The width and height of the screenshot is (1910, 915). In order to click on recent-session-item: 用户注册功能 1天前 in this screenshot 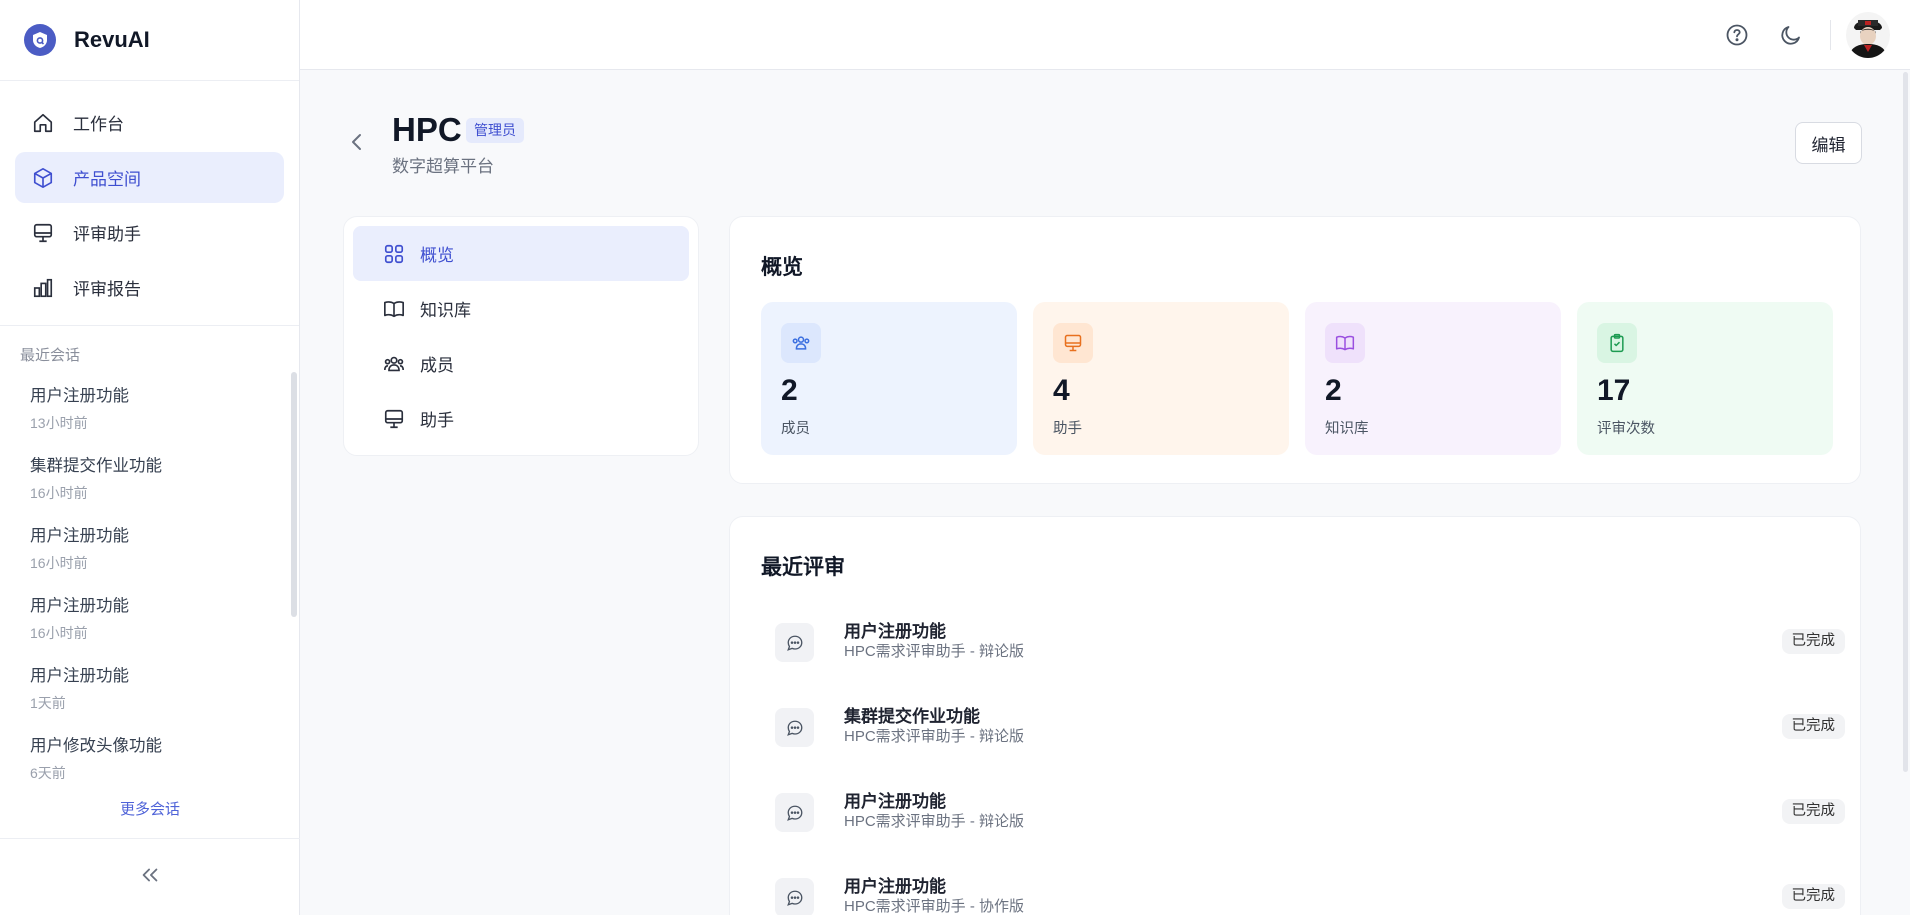, I will do `click(149, 689)`.